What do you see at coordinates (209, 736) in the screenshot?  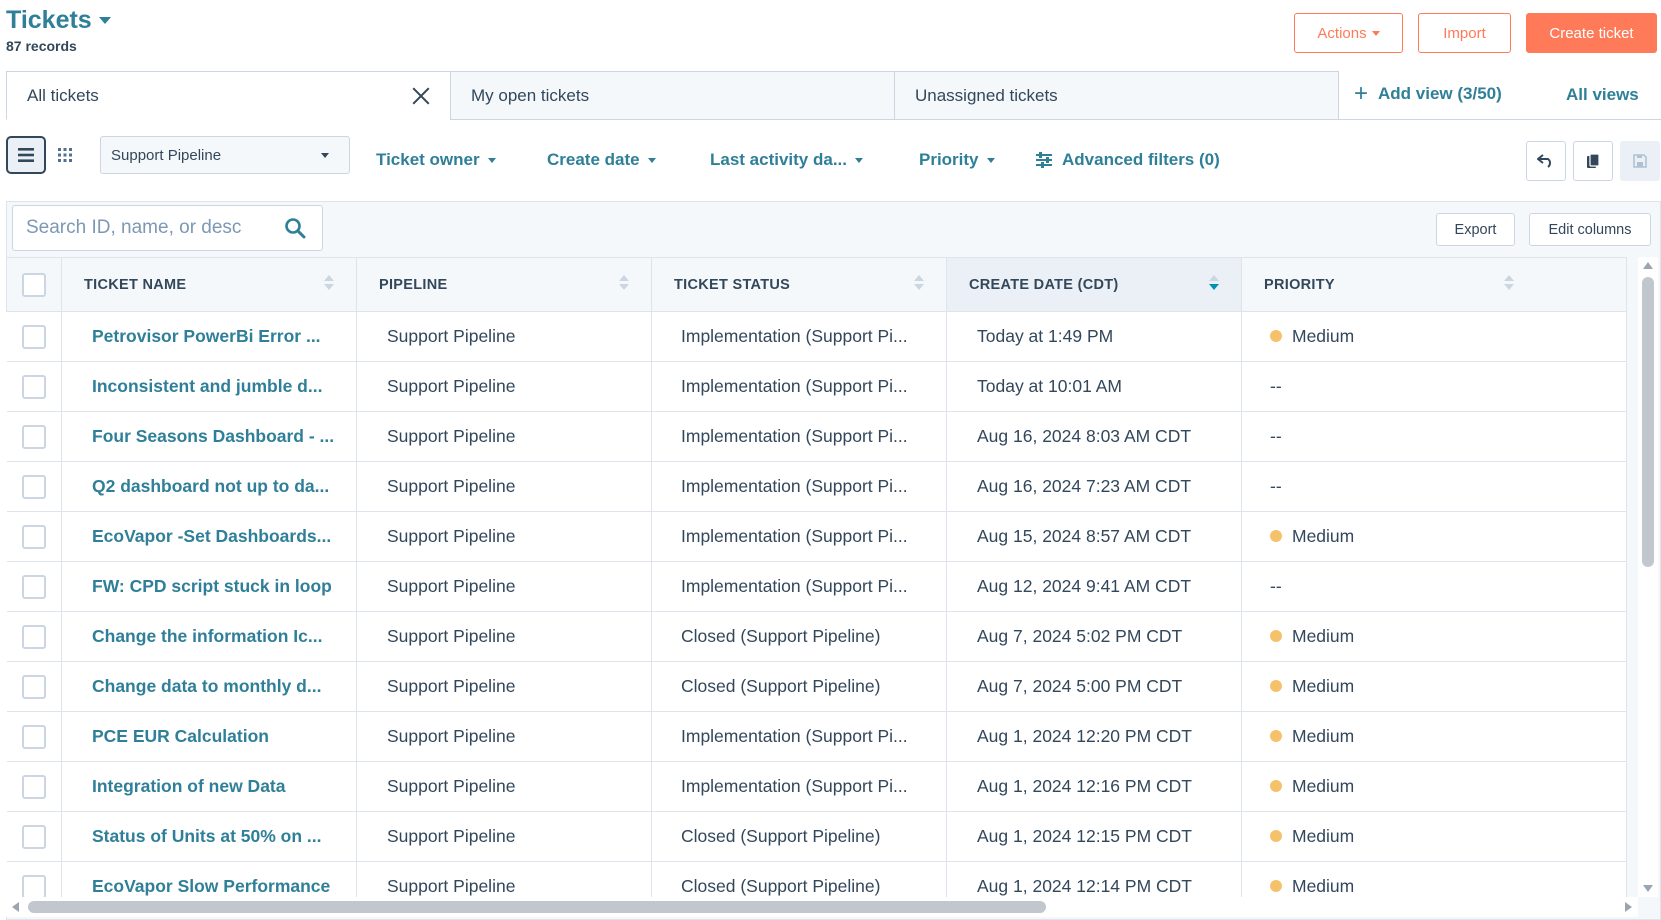 I see `ticket-name-link: PCE EUR Calculation` at bounding box center [209, 736].